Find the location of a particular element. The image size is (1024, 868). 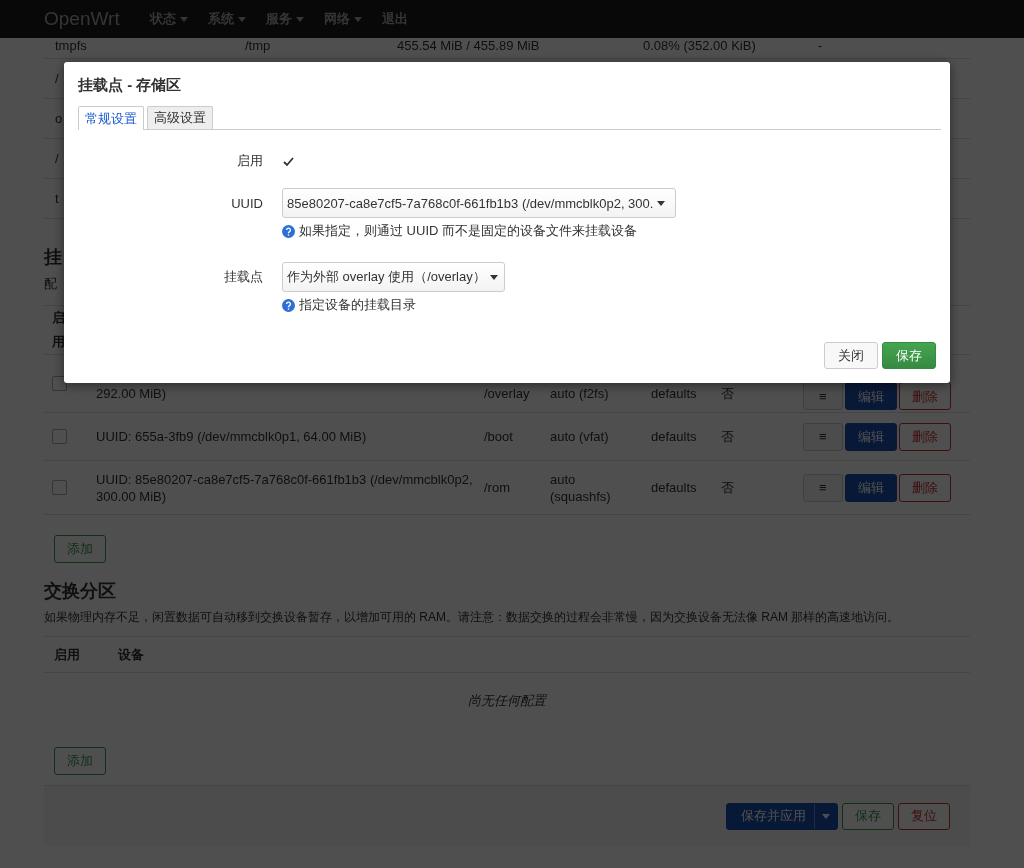

table-cell: UUID: 655a-3fb9 (/dev/mmcblk0p1, 64.00 MiB) is located at coordinates (231, 436).